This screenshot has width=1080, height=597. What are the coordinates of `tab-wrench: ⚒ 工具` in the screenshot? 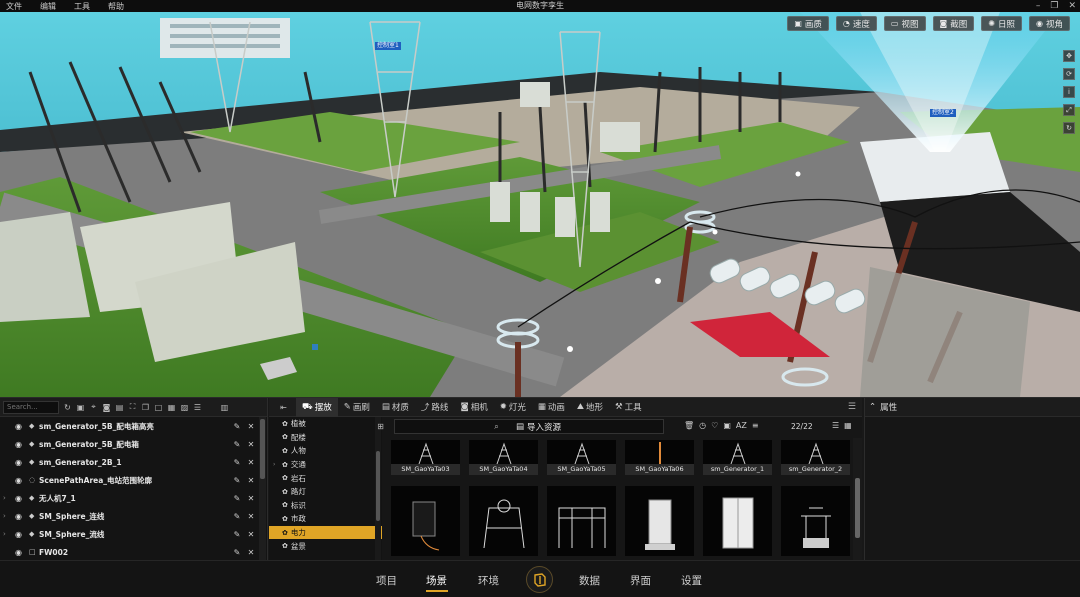 It's located at (628, 407).